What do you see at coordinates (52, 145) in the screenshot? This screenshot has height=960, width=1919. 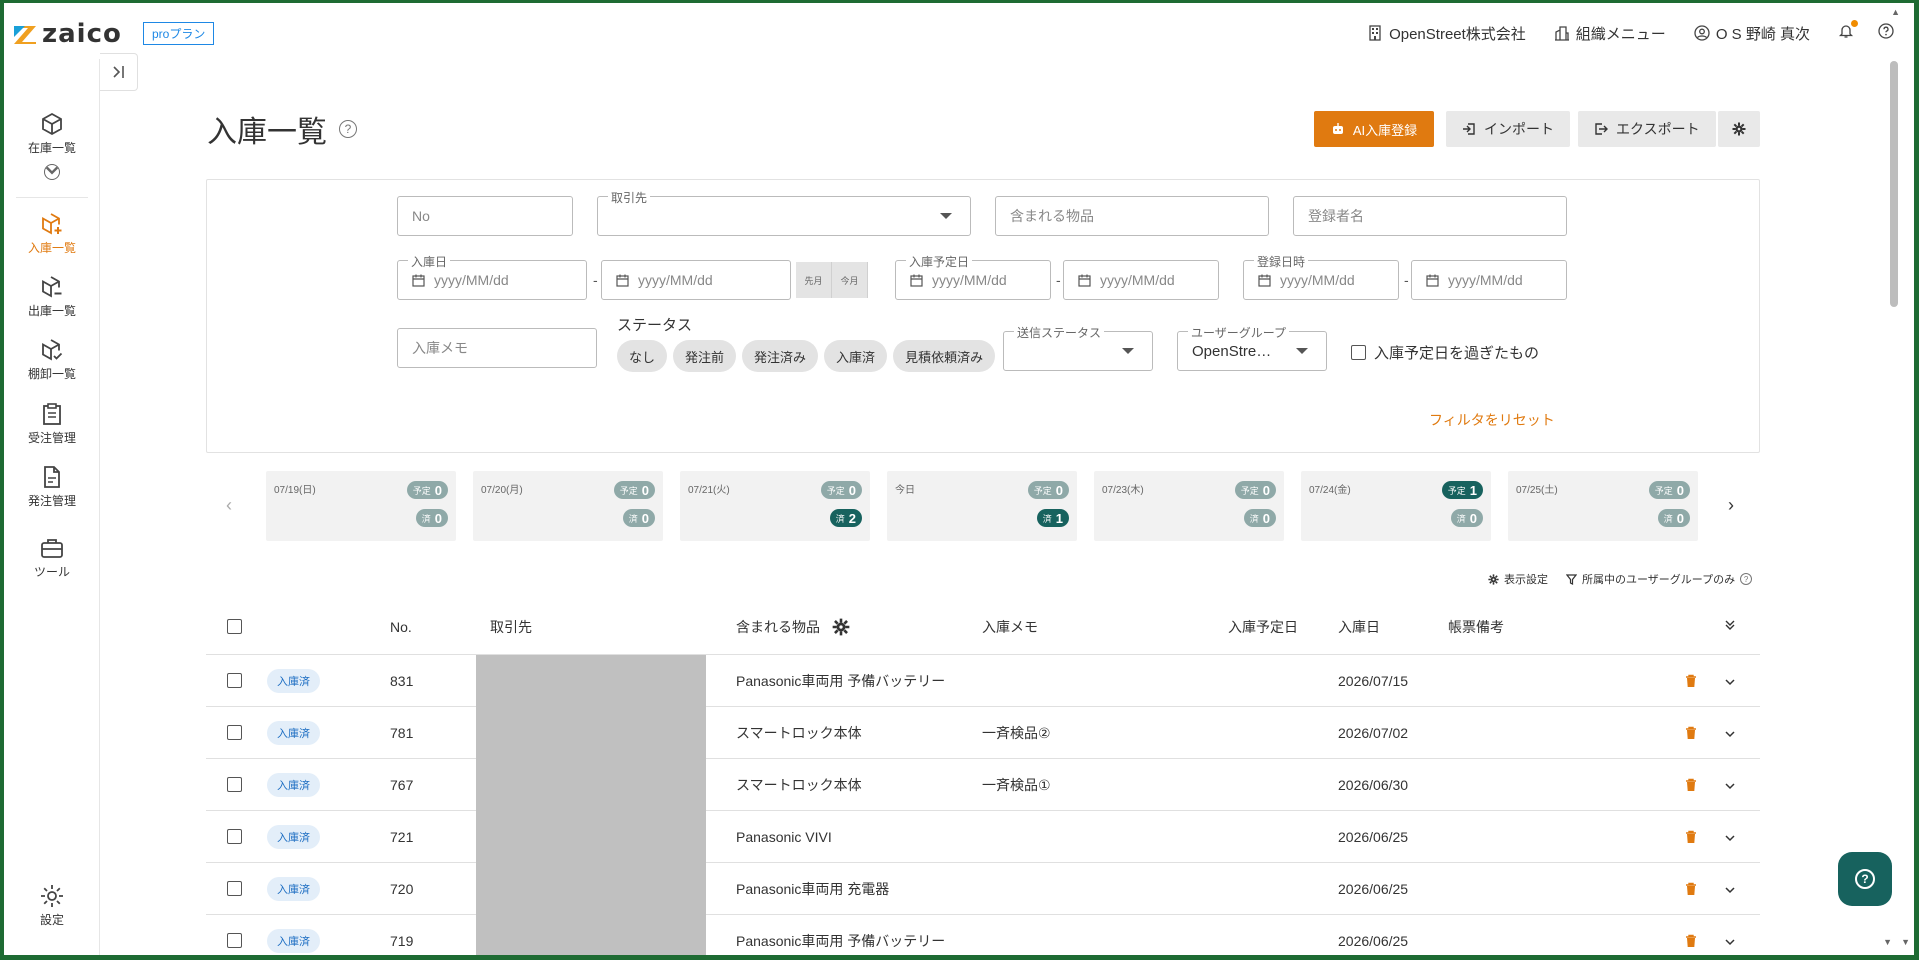 I see `sidebar-item-inventory: 在庫一覧` at bounding box center [52, 145].